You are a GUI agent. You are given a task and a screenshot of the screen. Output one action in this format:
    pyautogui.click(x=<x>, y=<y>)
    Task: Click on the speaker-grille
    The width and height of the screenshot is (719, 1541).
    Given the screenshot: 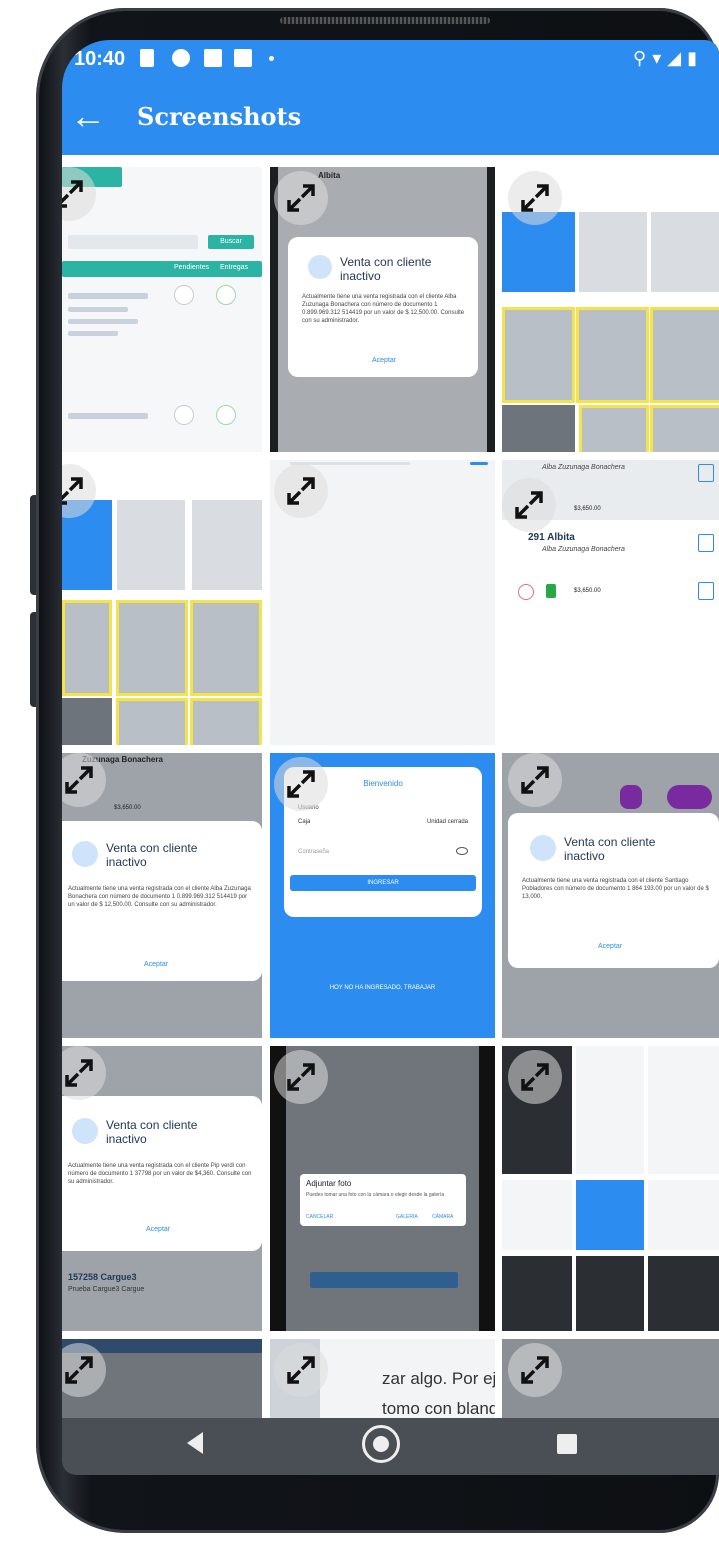 What is the action you would take?
    pyautogui.click(x=385, y=20)
    